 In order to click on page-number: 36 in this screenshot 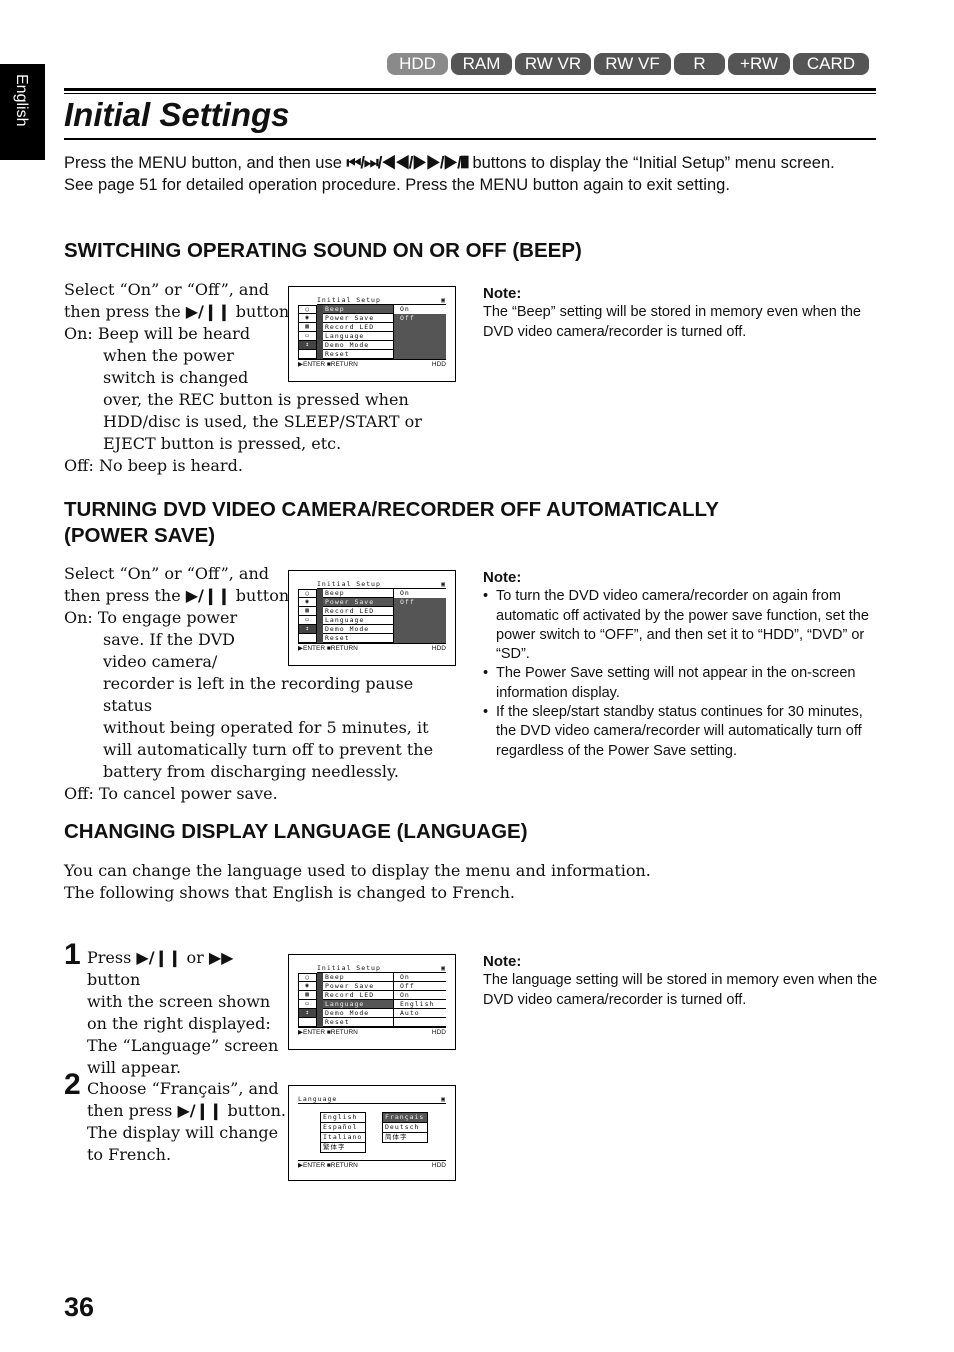, I will do `click(79, 1307)`.